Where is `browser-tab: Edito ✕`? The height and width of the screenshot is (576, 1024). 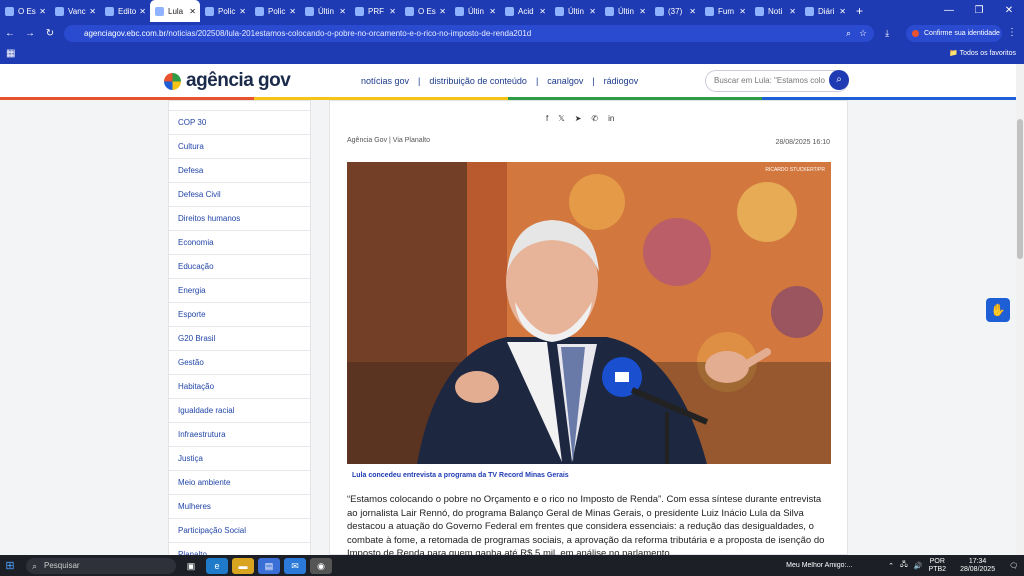 browser-tab: Edito ✕ is located at coordinates (125, 11).